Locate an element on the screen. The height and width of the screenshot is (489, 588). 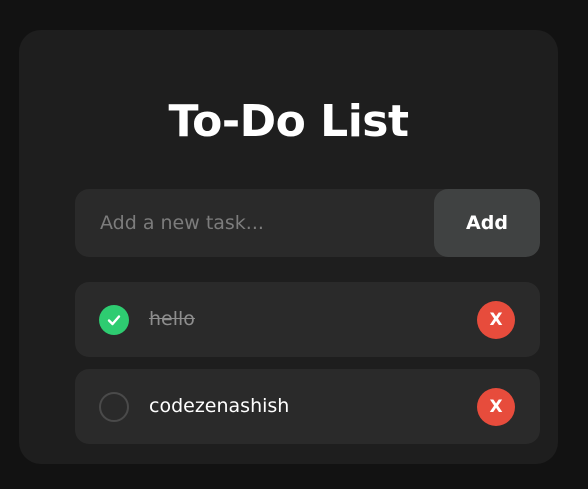
completed-checkbox is located at coordinates (114, 320).